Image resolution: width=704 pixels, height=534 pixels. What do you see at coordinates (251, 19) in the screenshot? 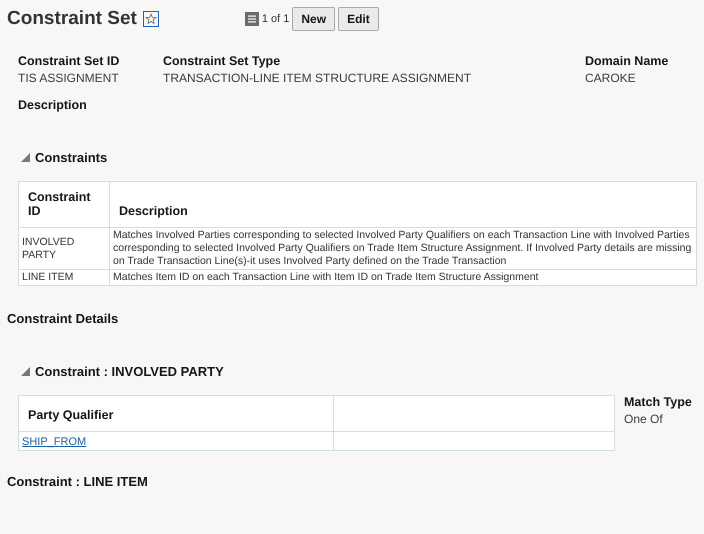
I see `list-icon` at bounding box center [251, 19].